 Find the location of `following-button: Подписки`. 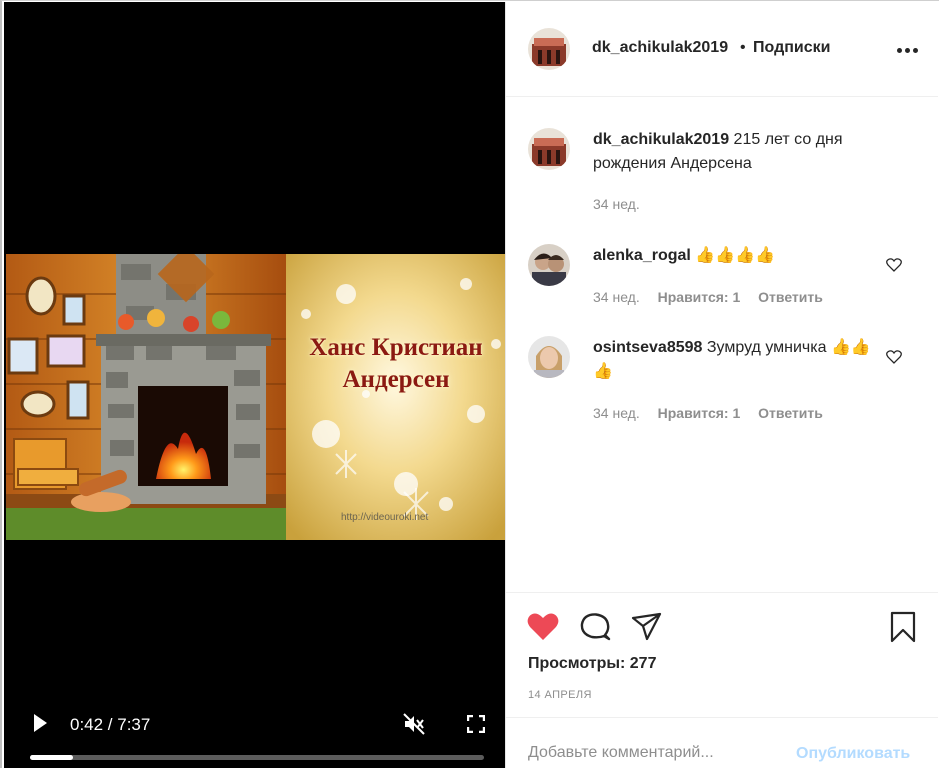

following-button: Подписки is located at coordinates (791, 48).